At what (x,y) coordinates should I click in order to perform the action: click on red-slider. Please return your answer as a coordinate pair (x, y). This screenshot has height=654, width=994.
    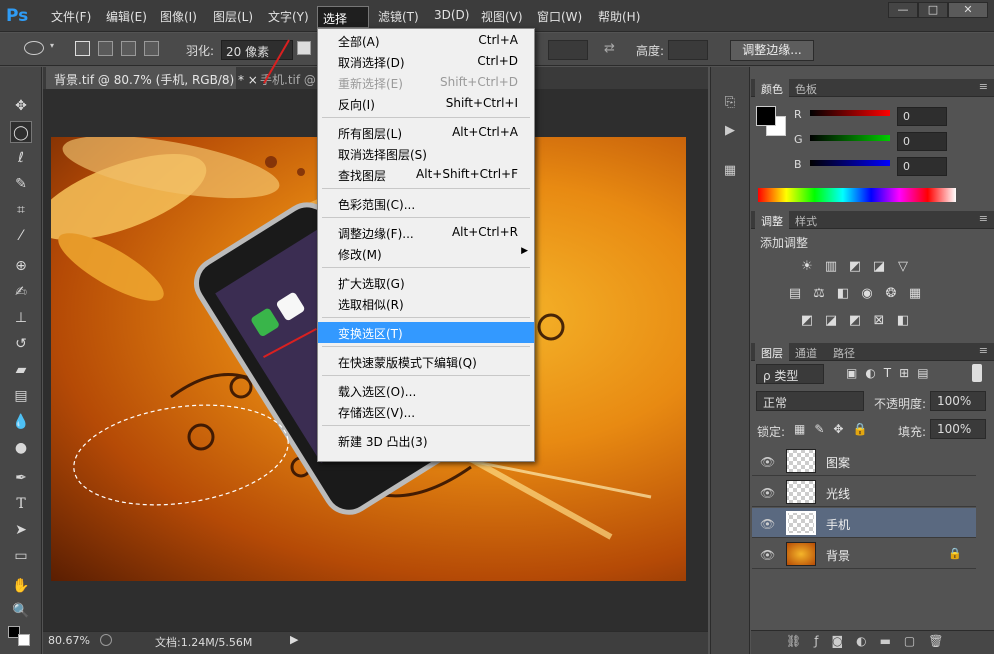
    Looking at the image, I should click on (850, 113).